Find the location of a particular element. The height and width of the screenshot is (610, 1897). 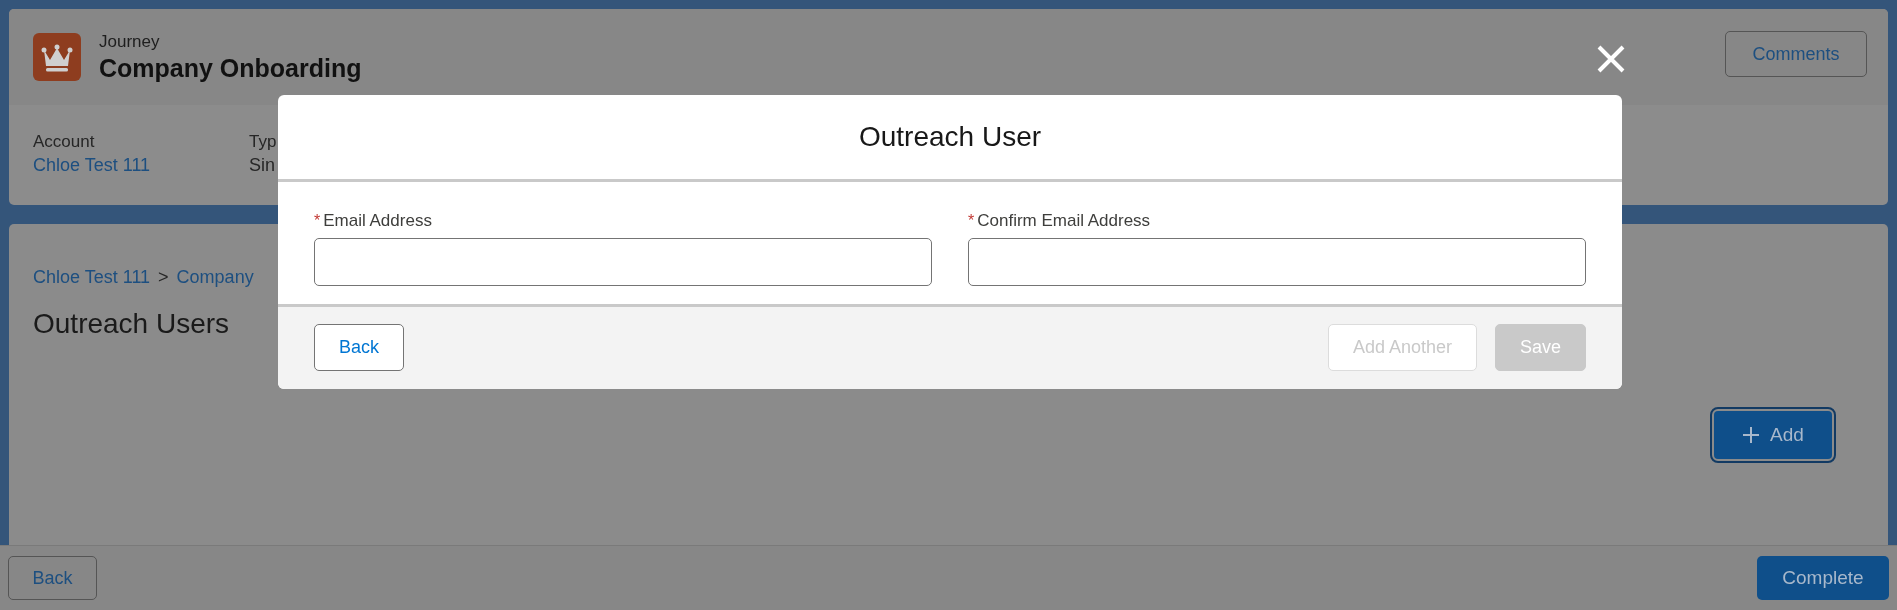

close-icon is located at coordinates (1611, 59).